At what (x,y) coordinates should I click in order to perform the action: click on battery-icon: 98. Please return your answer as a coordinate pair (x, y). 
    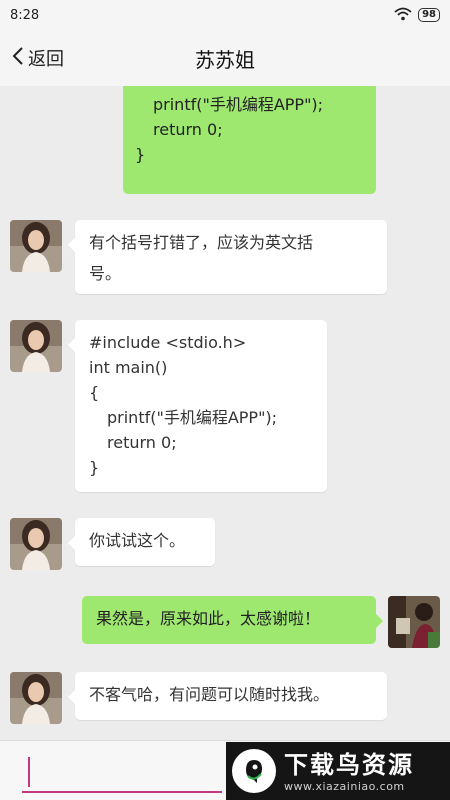
    Looking at the image, I should click on (429, 15).